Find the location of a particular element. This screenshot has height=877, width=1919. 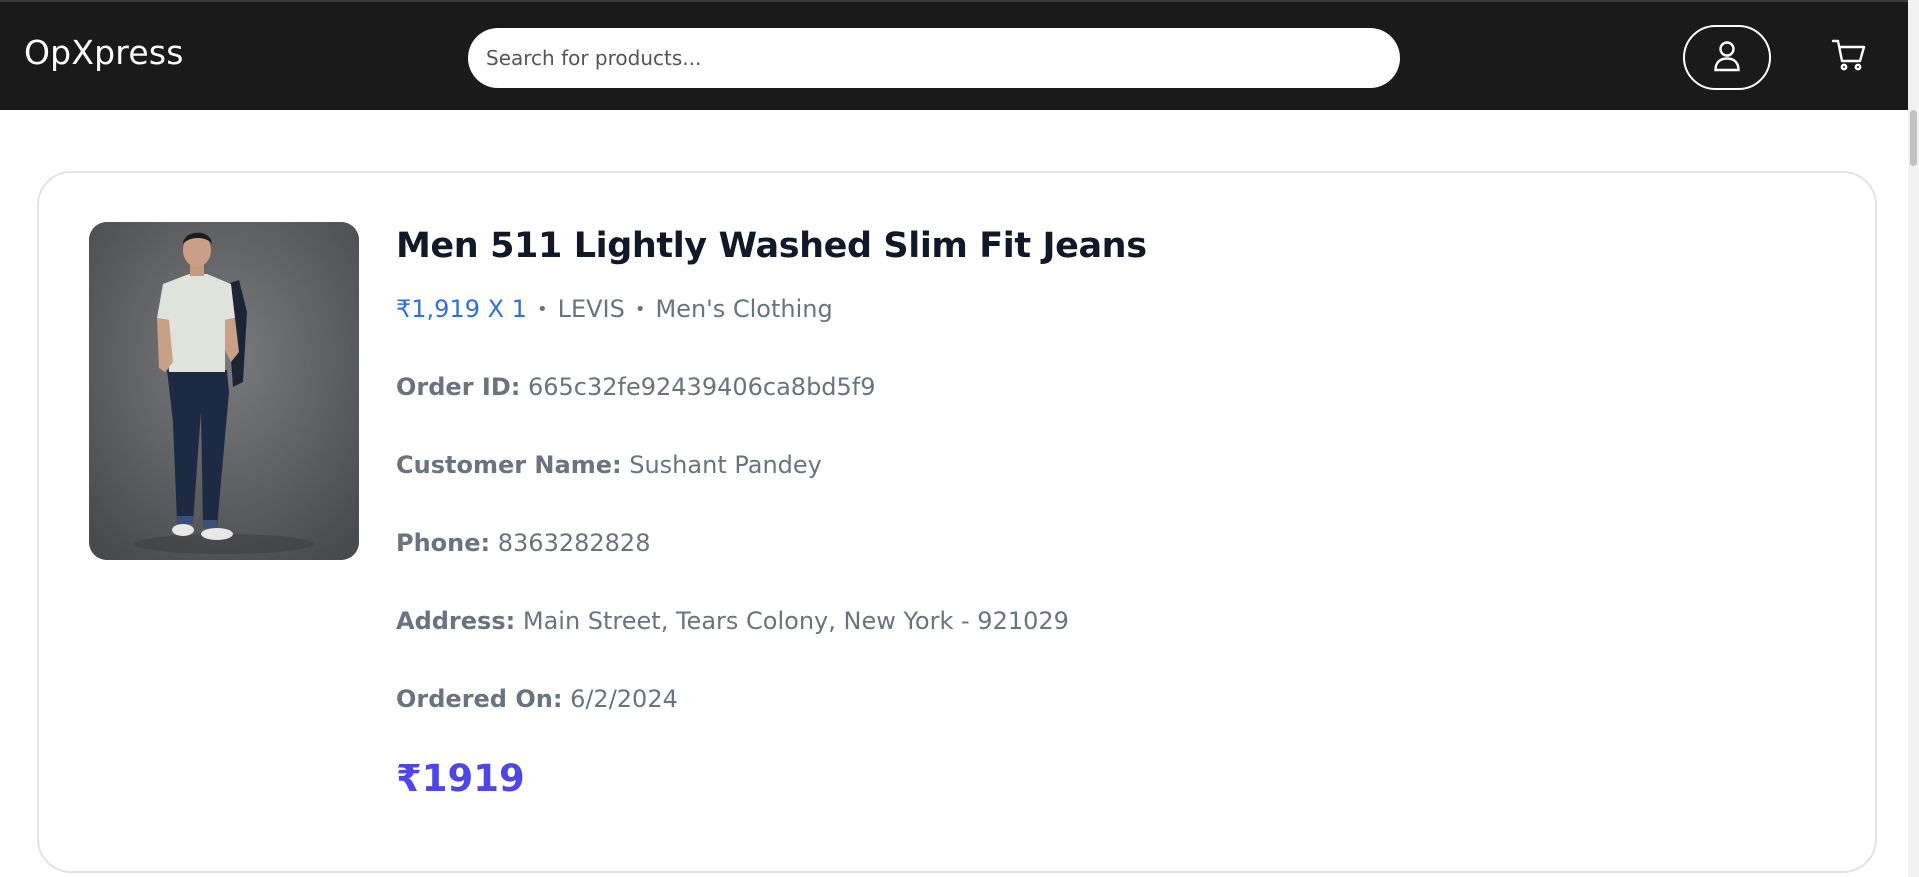

ordered-on-row: Ordered On: 6/2/2024 is located at coordinates (1096, 699).